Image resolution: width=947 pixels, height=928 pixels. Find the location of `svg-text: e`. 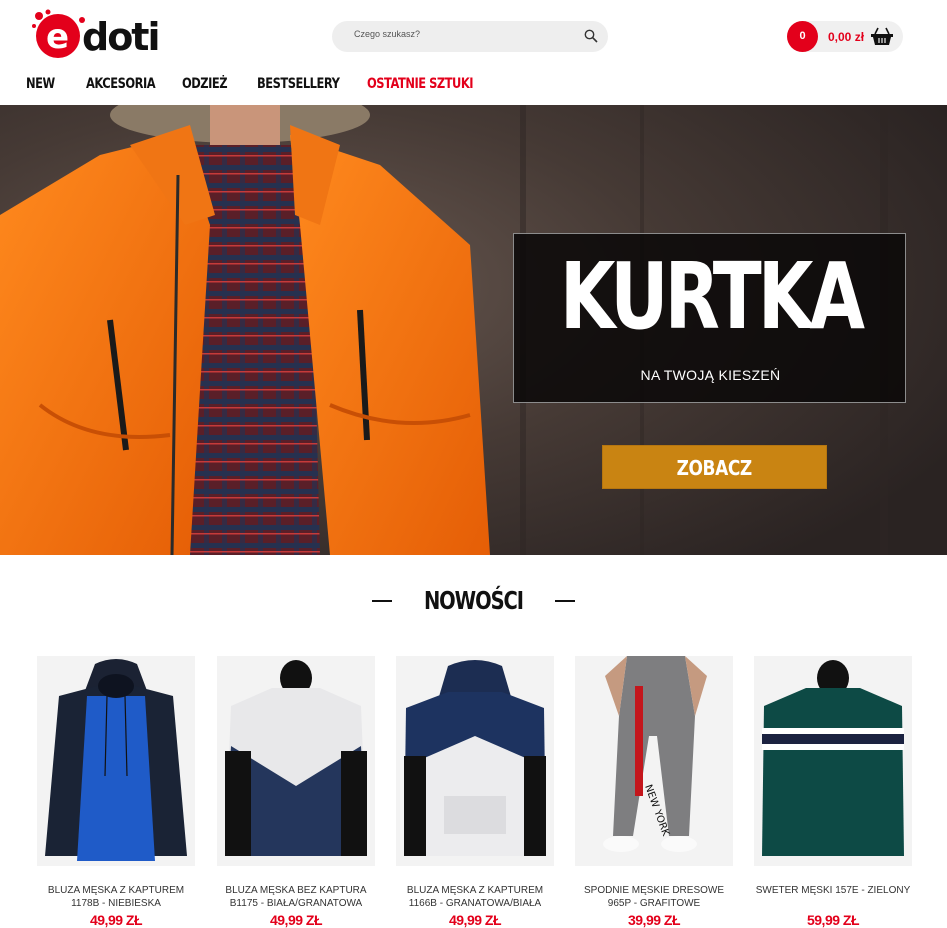

svg-text: e is located at coordinates (57, 37).